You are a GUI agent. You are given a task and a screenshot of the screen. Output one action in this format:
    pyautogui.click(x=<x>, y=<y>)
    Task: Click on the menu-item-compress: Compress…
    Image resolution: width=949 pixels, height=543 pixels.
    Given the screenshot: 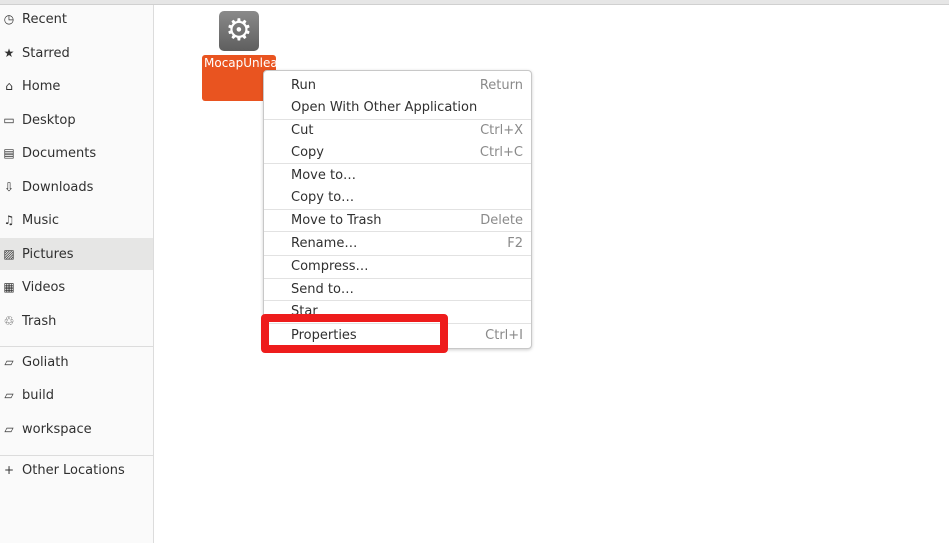 What is the action you would take?
    pyautogui.click(x=397, y=266)
    